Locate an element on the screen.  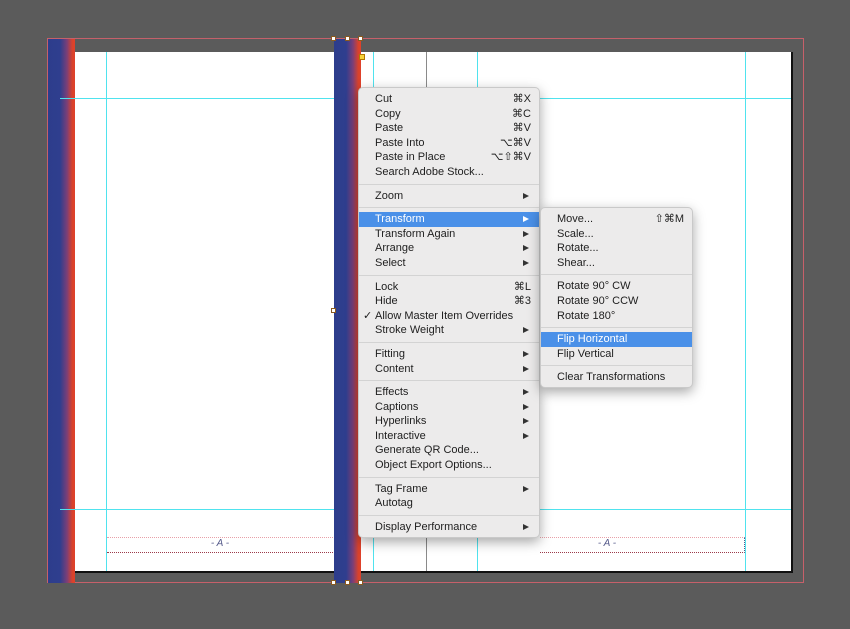
shortcut: ⌥⇧⌘V is located at coordinates (510, 157).